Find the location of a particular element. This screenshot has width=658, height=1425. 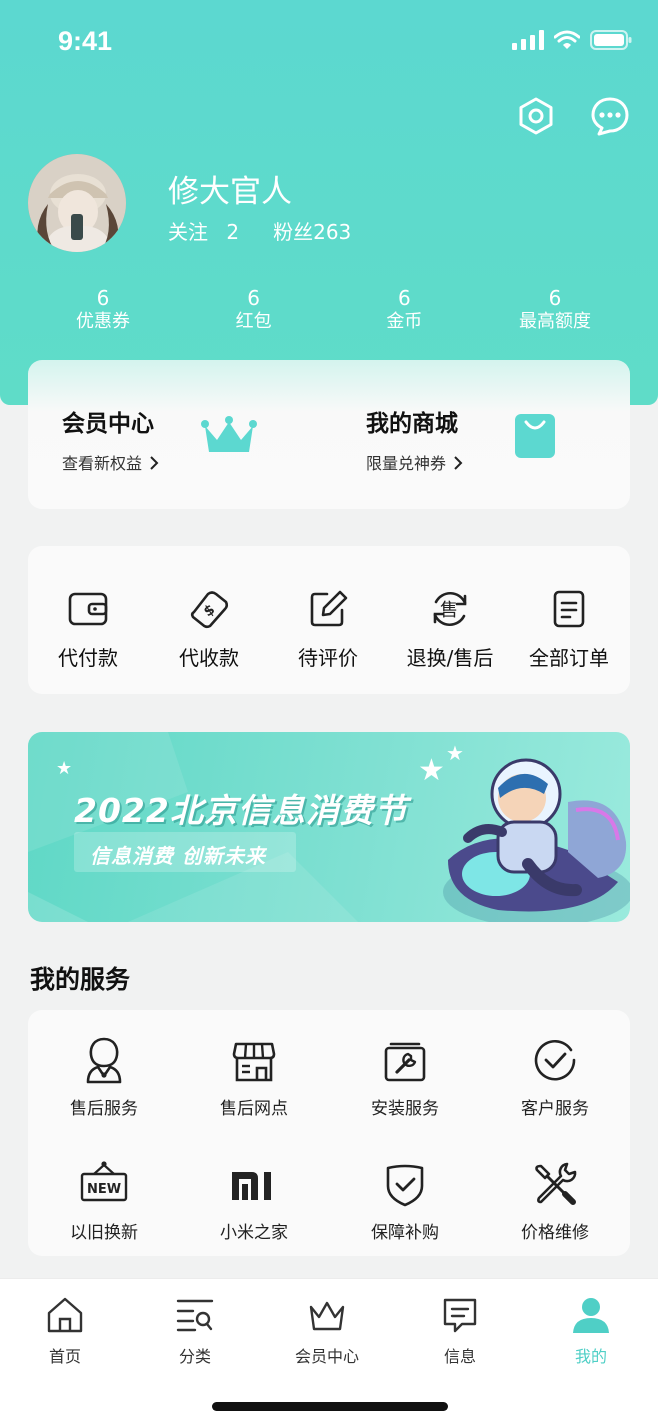

stats-row: 6 优惠券 6 红包 6 金币 6 最高额度 is located at coordinates (329, 310).